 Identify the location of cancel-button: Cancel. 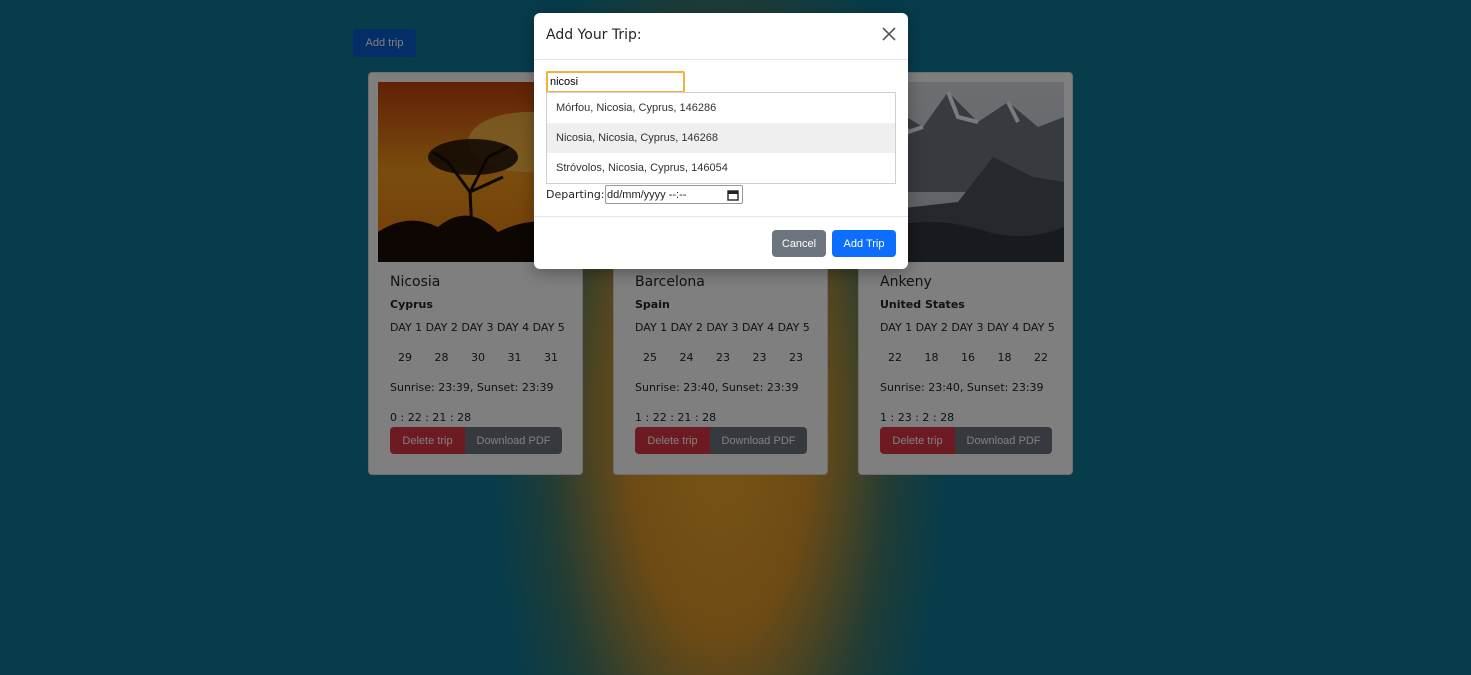
(799, 243).